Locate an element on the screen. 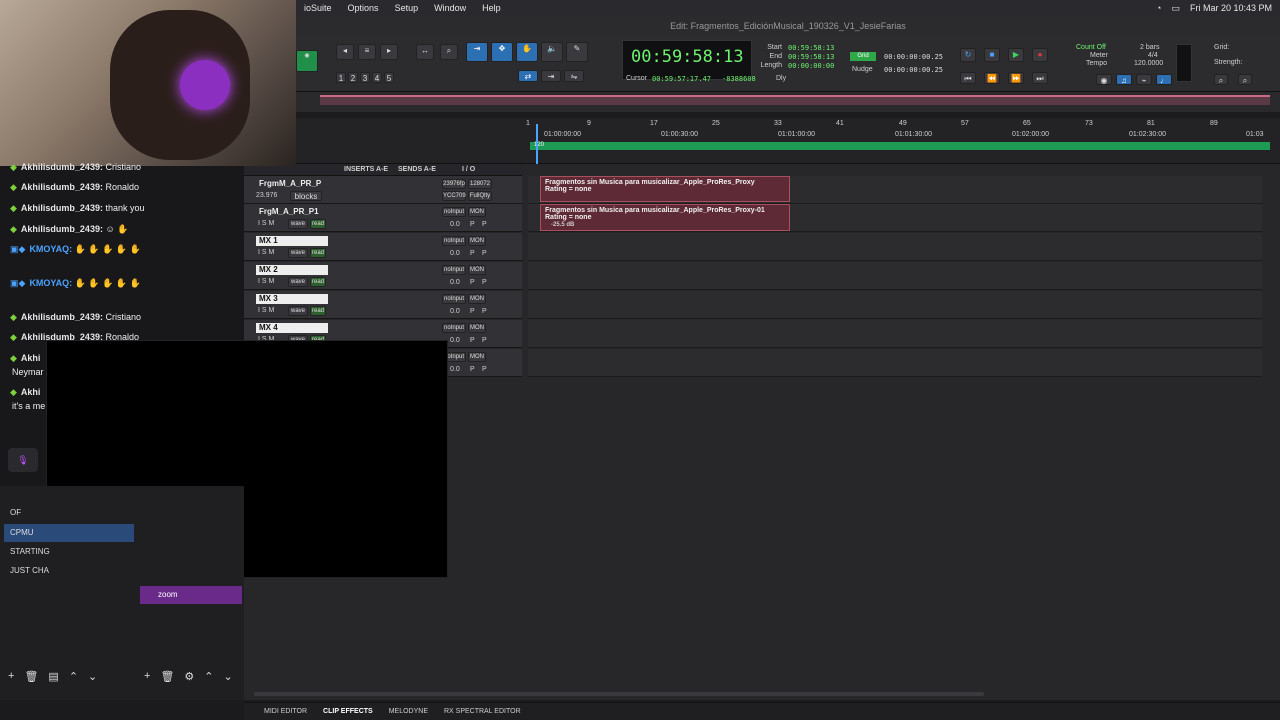 The height and width of the screenshot is (720, 1280). tempo-ruler: 120 is located at coordinates (900, 146).